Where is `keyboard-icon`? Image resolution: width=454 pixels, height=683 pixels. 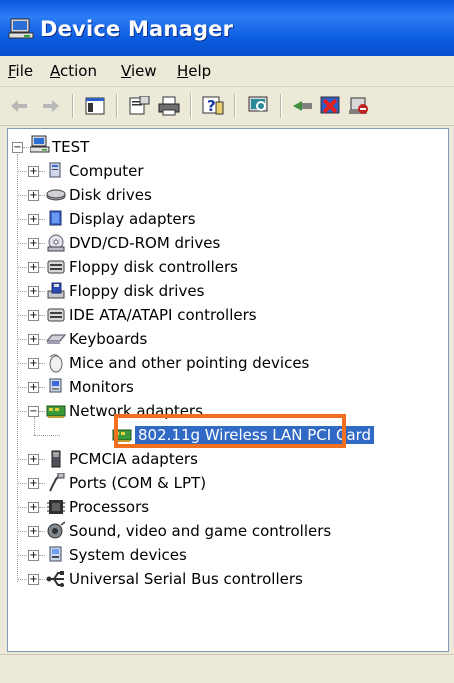 keyboard-icon is located at coordinates (56, 339).